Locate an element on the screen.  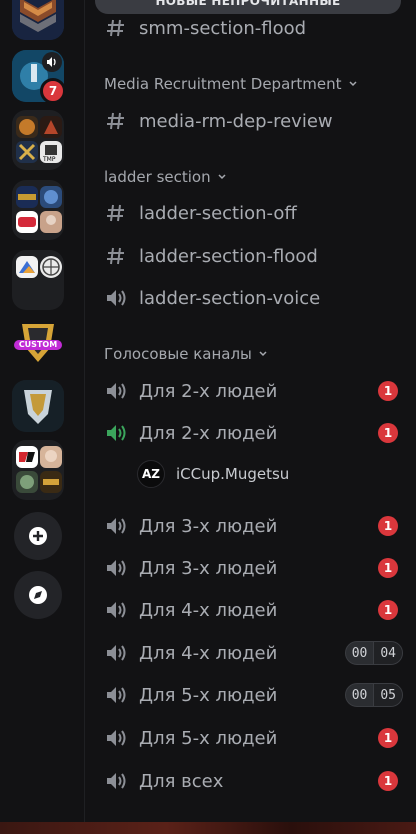
server-folder-legends is located at coordinates (38, 470).